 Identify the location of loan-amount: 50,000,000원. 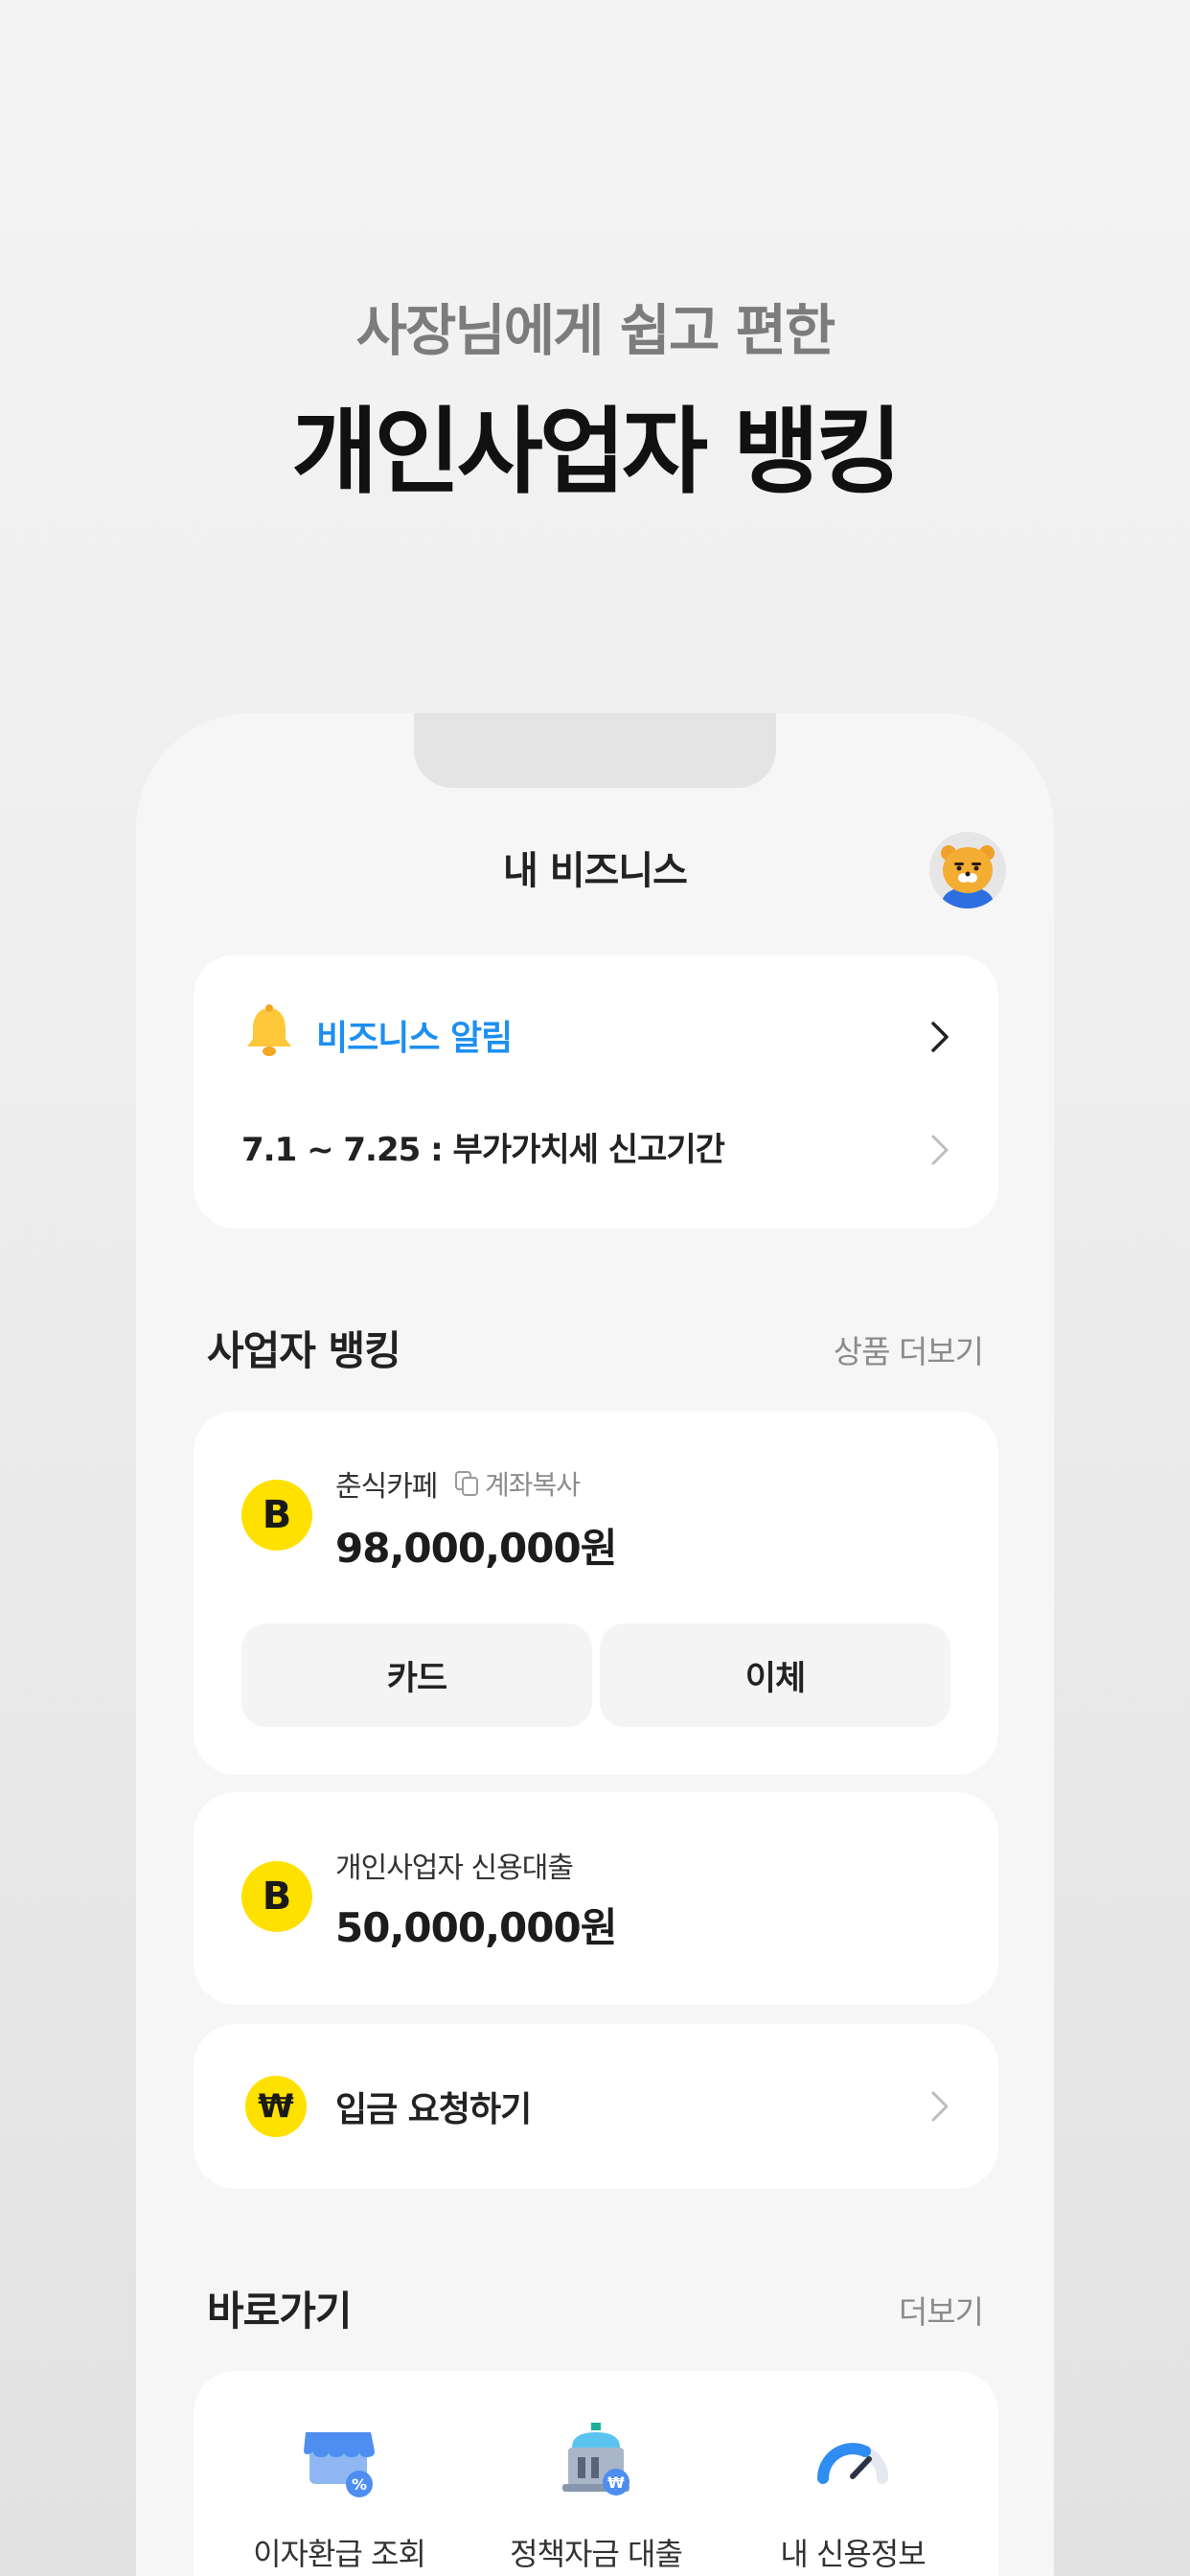
(476, 1927).